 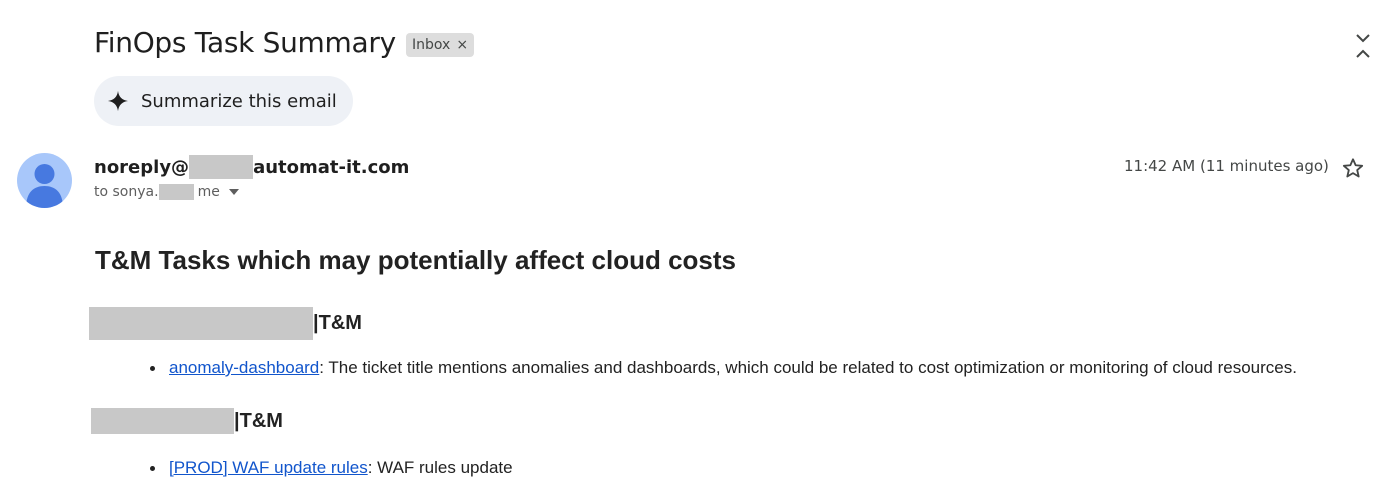 I want to click on inbox-label-chip: Inbox ×, so click(x=440, y=45).